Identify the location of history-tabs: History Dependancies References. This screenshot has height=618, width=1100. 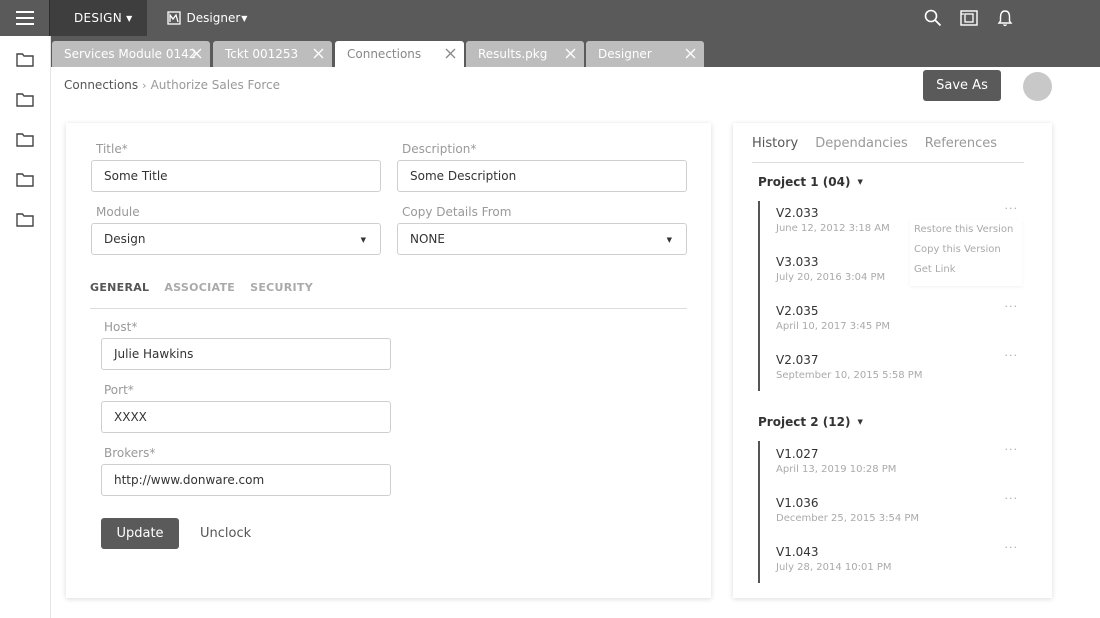
(874, 143).